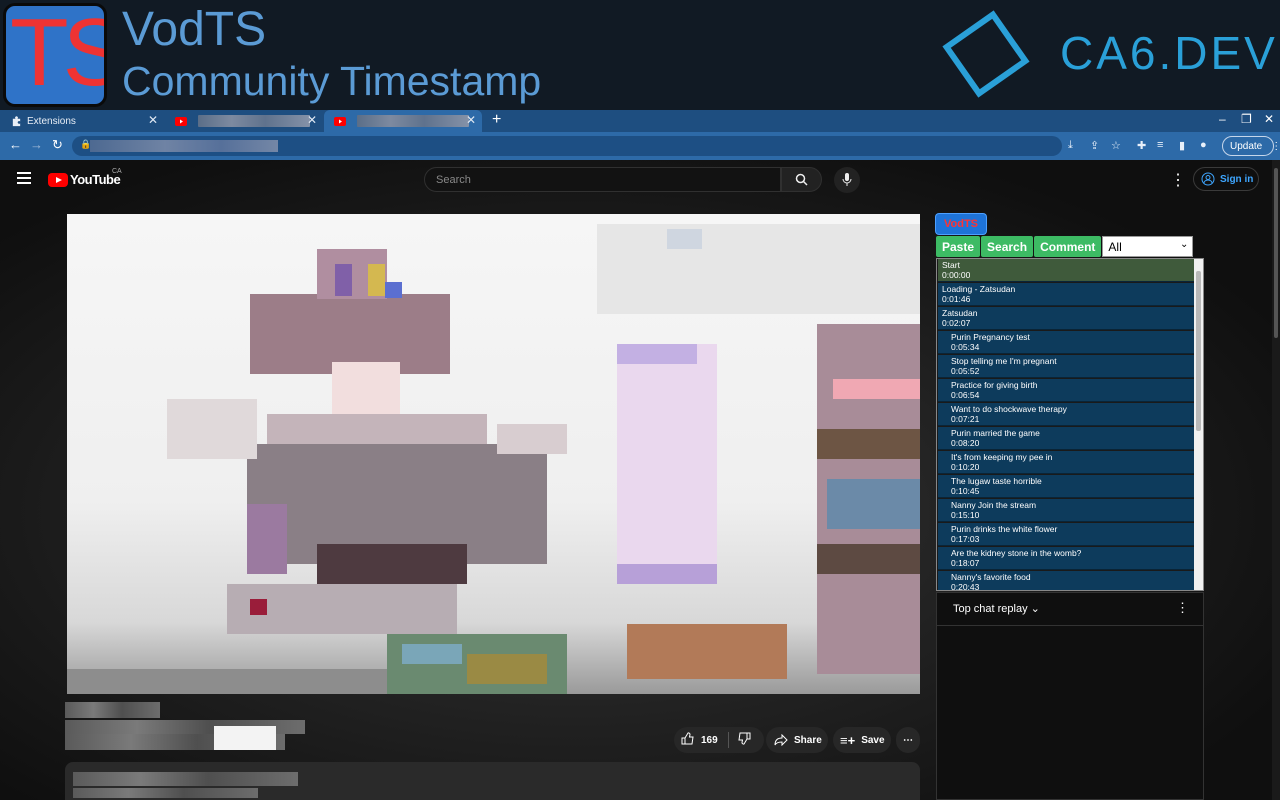 The width and height of the screenshot is (1280, 800). I want to click on timestamp-item: Practice for giving birth 0:06:54, so click(1066, 390).